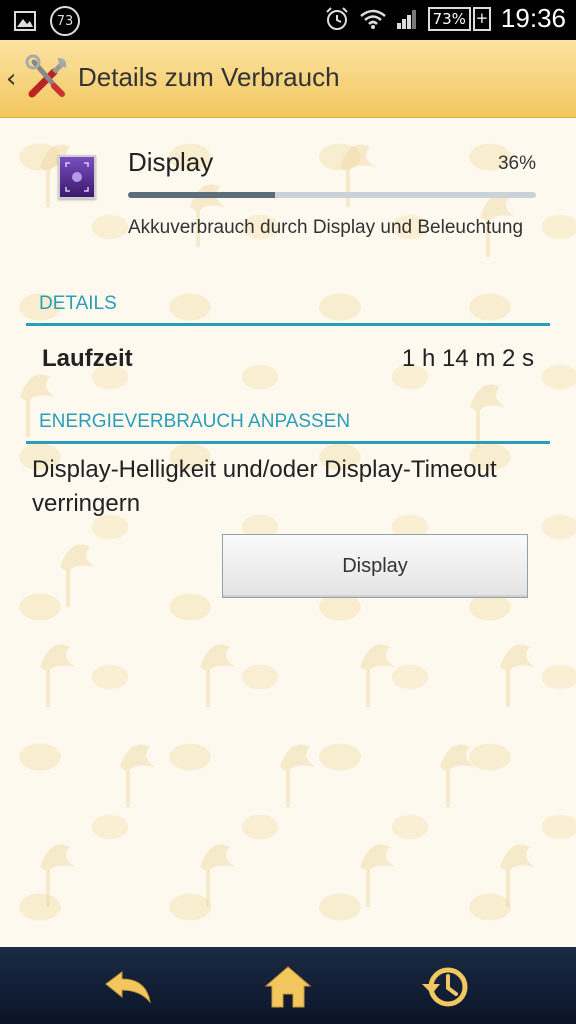  What do you see at coordinates (65, 21) in the screenshot?
I see `notification-count-badge: 73` at bounding box center [65, 21].